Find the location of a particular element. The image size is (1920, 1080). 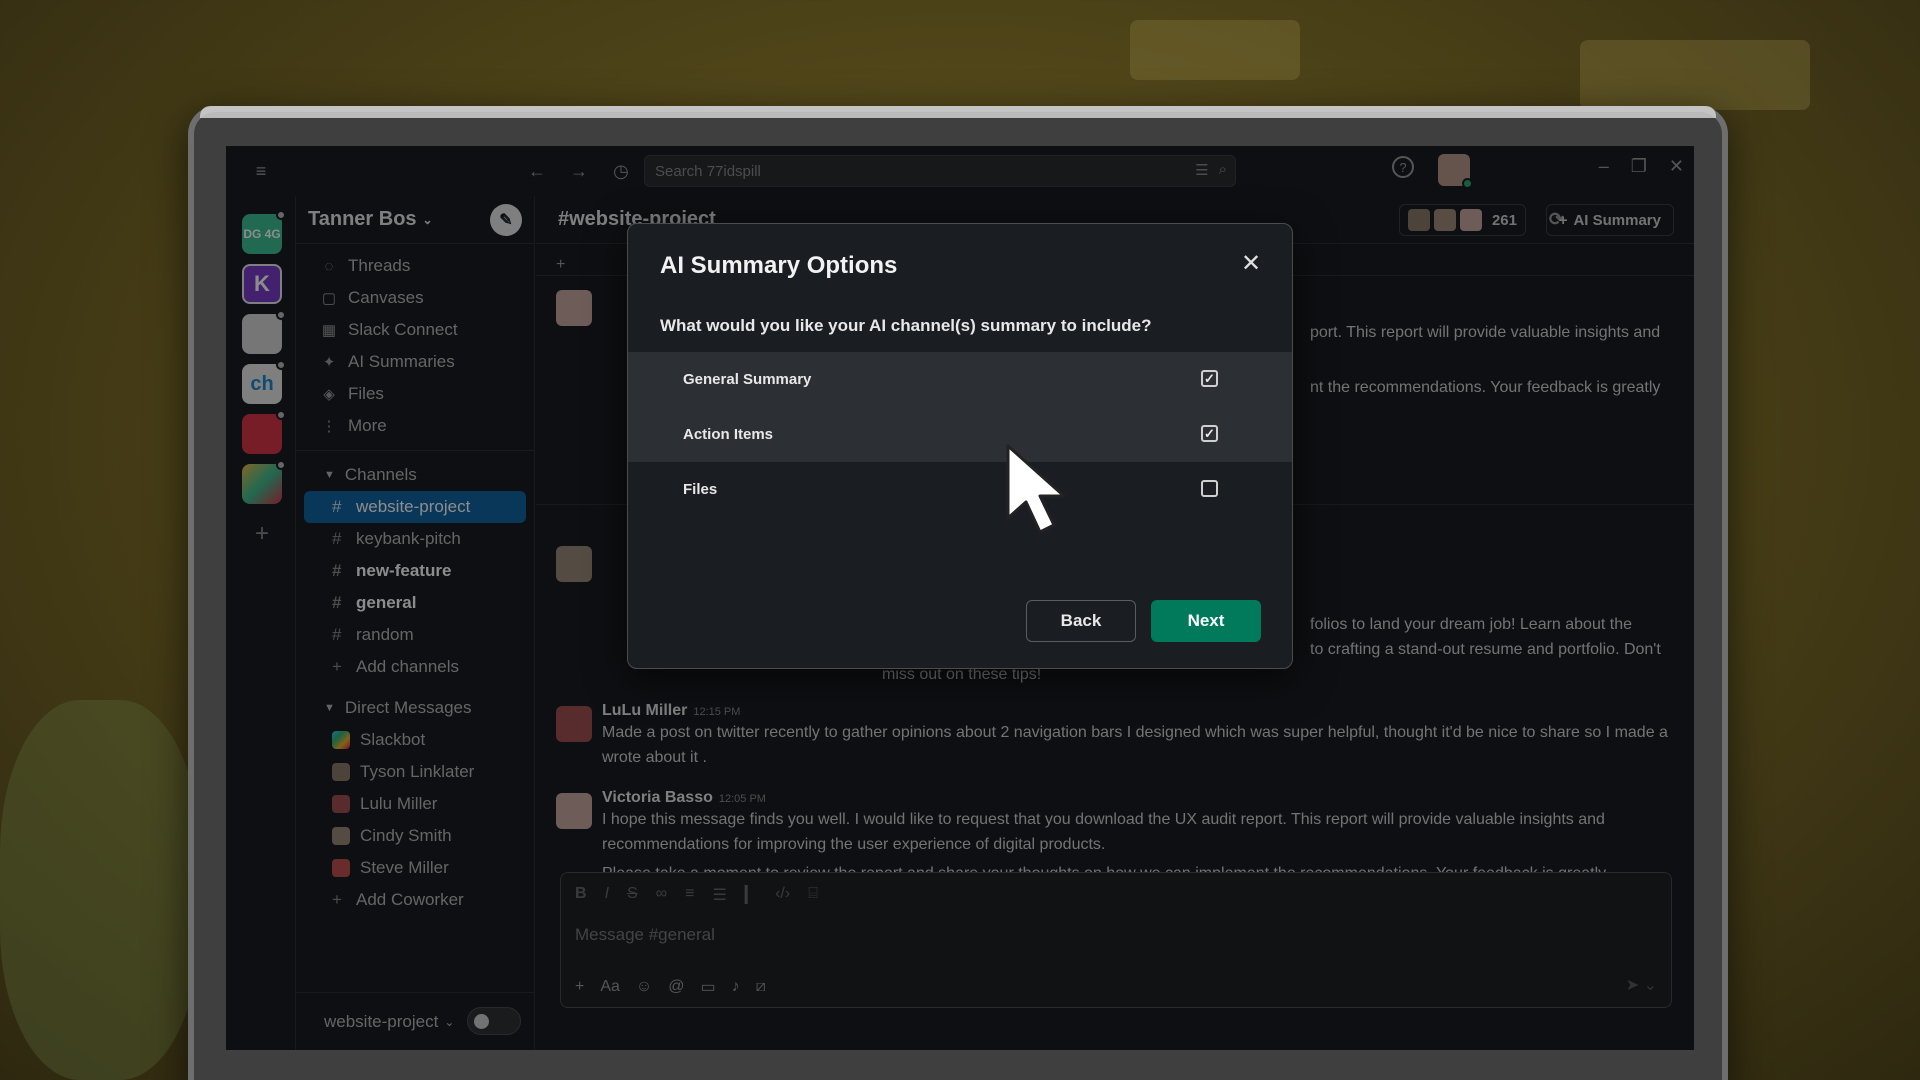

mouse-cursor-icon is located at coordinates (1036, 489).